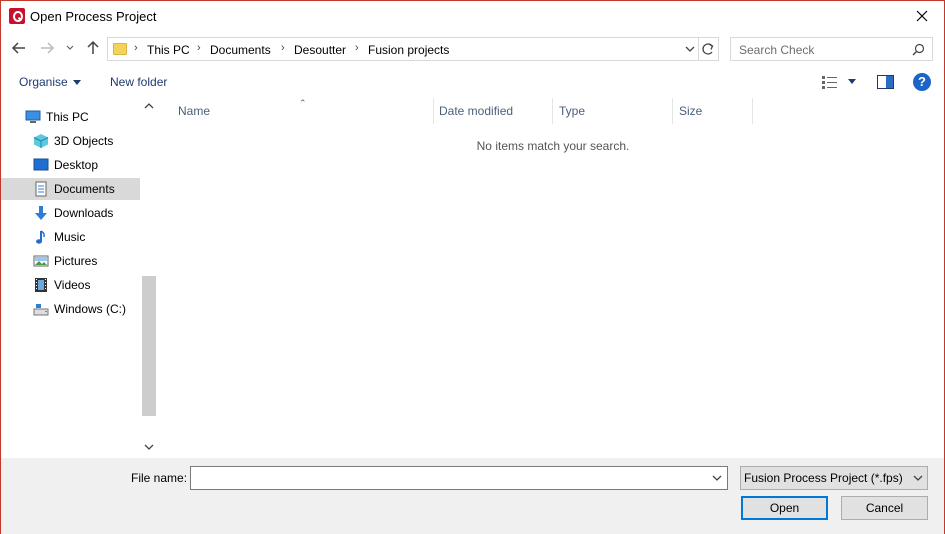 This screenshot has width=945, height=534. What do you see at coordinates (830, 82) in the screenshot?
I see `view-options-icon` at bounding box center [830, 82].